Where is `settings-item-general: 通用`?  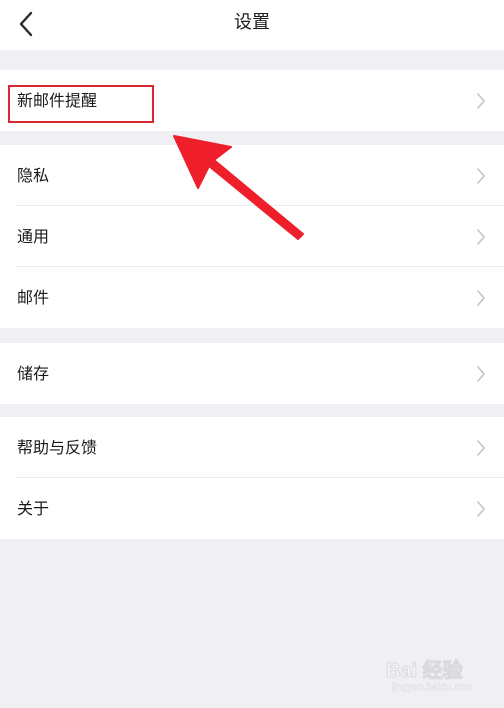 settings-item-general: 通用 is located at coordinates (252, 236).